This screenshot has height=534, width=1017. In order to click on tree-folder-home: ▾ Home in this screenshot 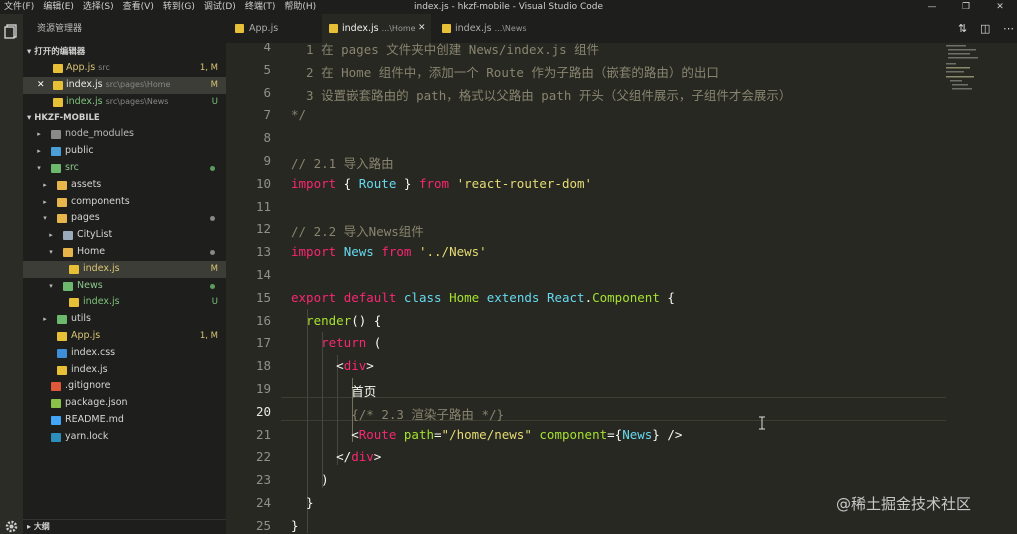, I will do `click(124, 252)`.